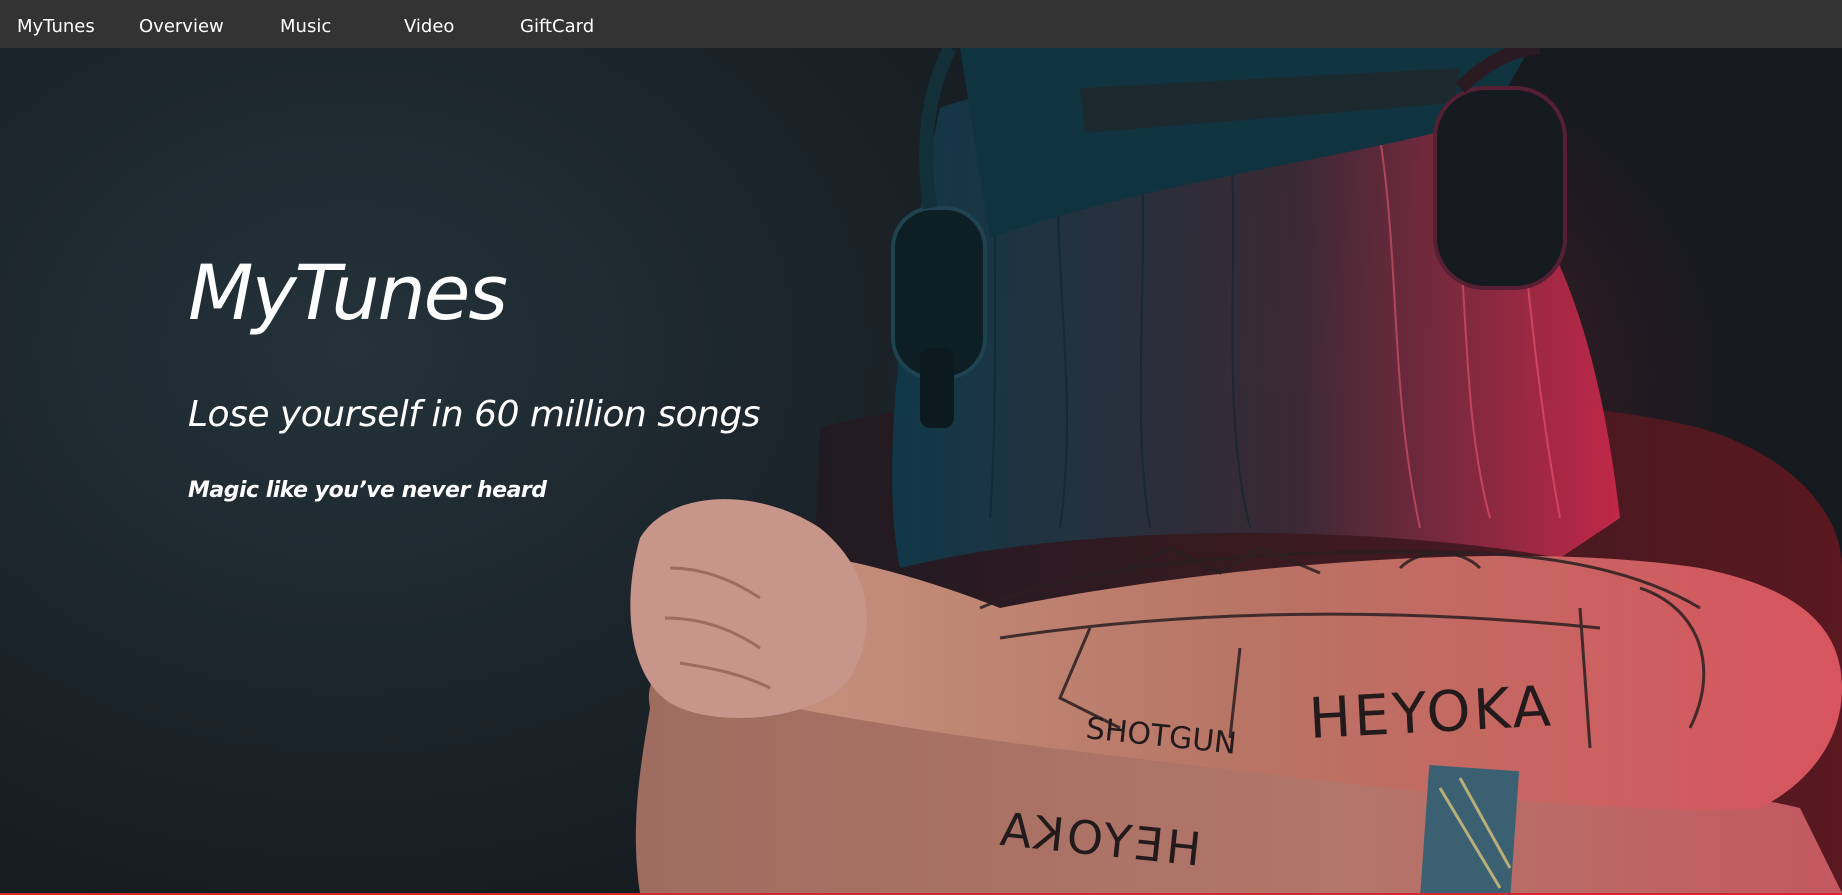  Describe the element at coordinates (348, 292) in the screenshot. I see `hero-title: MyTunes` at that location.